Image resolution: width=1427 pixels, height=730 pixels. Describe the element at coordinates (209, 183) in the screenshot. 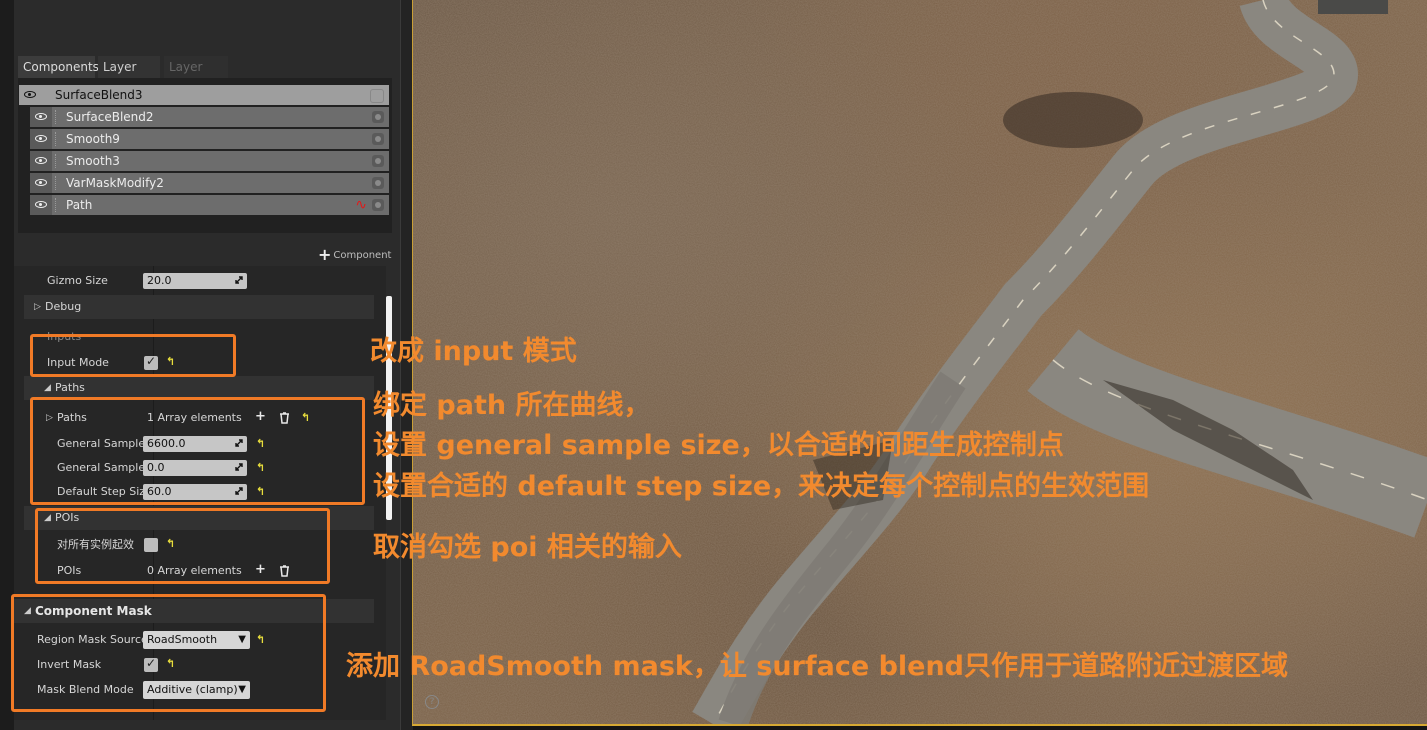

I see `component-row-varmaskmodify2: VarMaskModify2` at that location.